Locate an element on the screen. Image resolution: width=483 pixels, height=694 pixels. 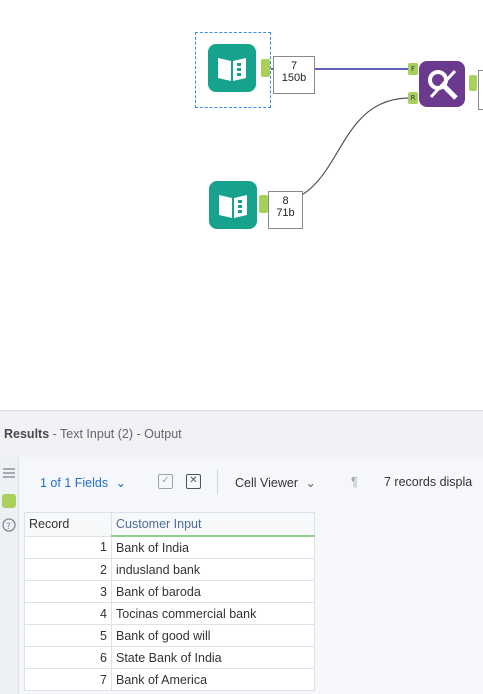
record-cell: 5 is located at coordinates (68, 635).